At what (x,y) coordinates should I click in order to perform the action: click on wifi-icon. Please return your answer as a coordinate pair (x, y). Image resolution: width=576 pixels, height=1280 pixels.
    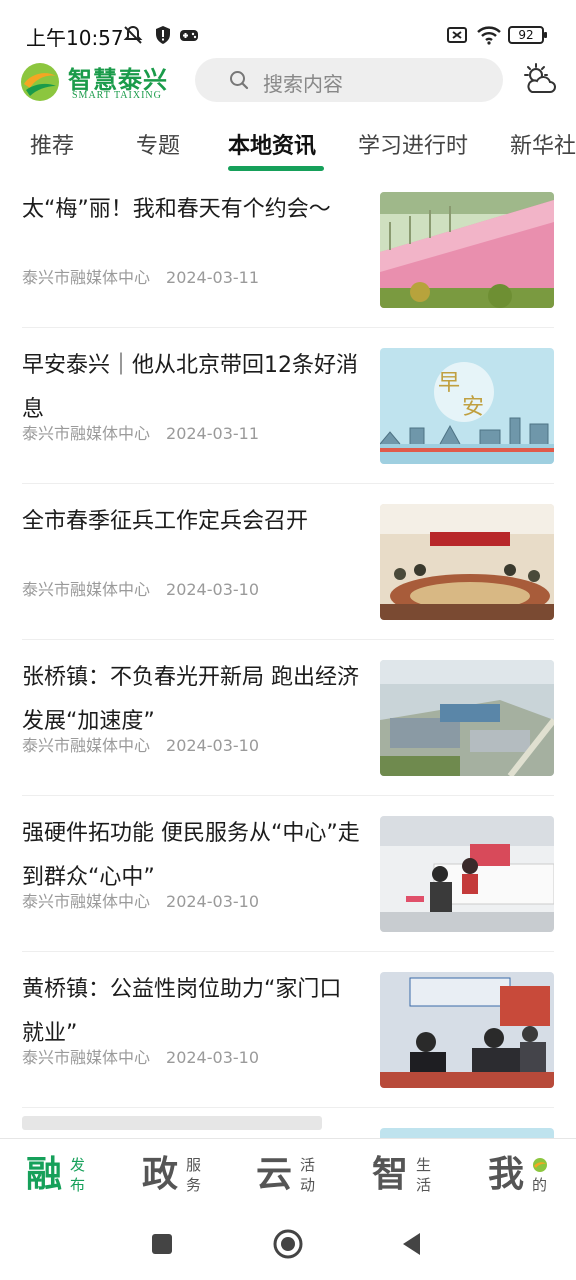
    Looking at the image, I should click on (489, 35).